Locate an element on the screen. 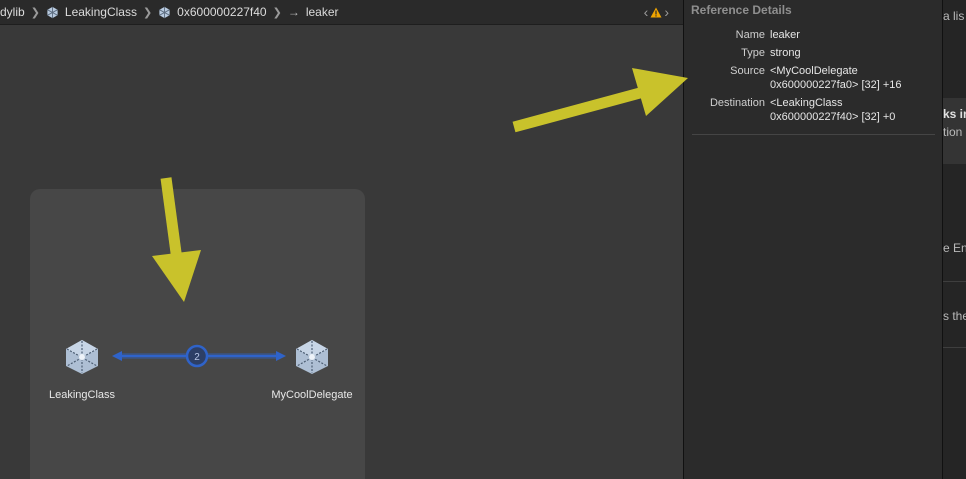  breadcrumb-item-library: dylib is located at coordinates (12, 12).